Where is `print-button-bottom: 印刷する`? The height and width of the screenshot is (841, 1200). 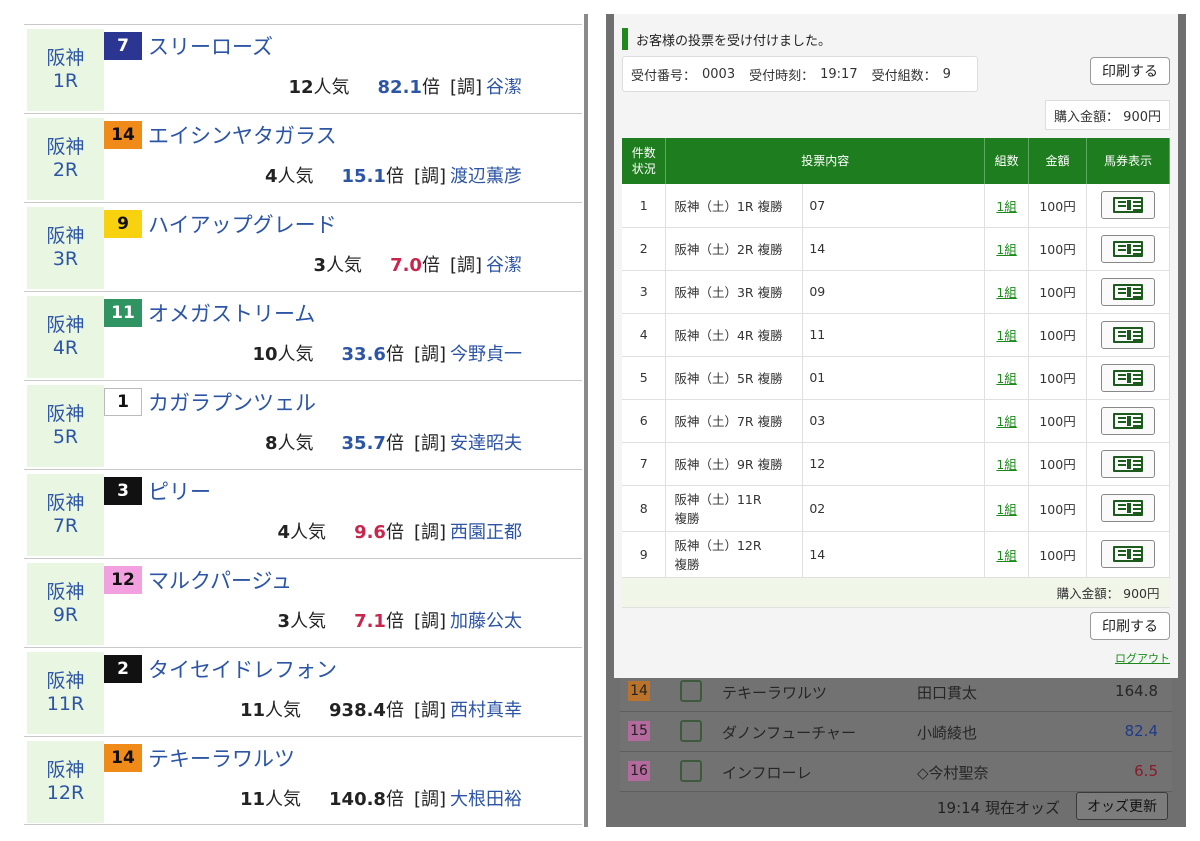
print-button-bottom: 印刷する is located at coordinates (1130, 626).